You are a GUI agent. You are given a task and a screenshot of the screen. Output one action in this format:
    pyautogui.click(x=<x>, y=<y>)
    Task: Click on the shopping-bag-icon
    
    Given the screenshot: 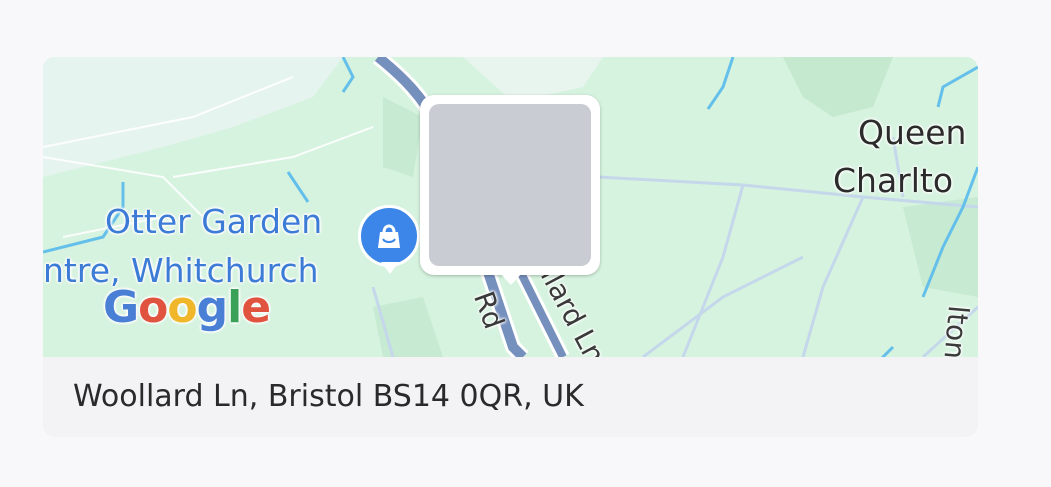 What is the action you would take?
    pyautogui.click(x=389, y=236)
    